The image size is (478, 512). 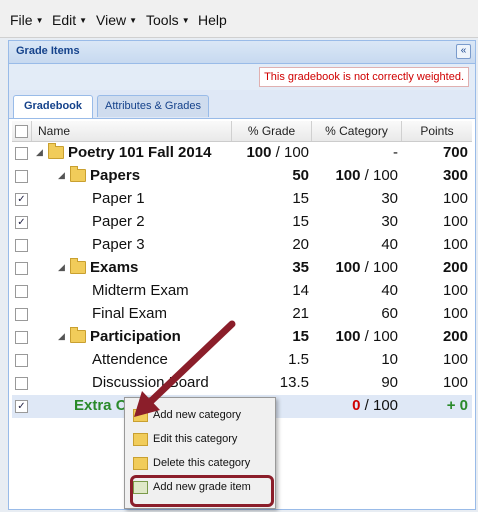 I want to click on annotation-arrow-icon, so click(x=185, y=368).